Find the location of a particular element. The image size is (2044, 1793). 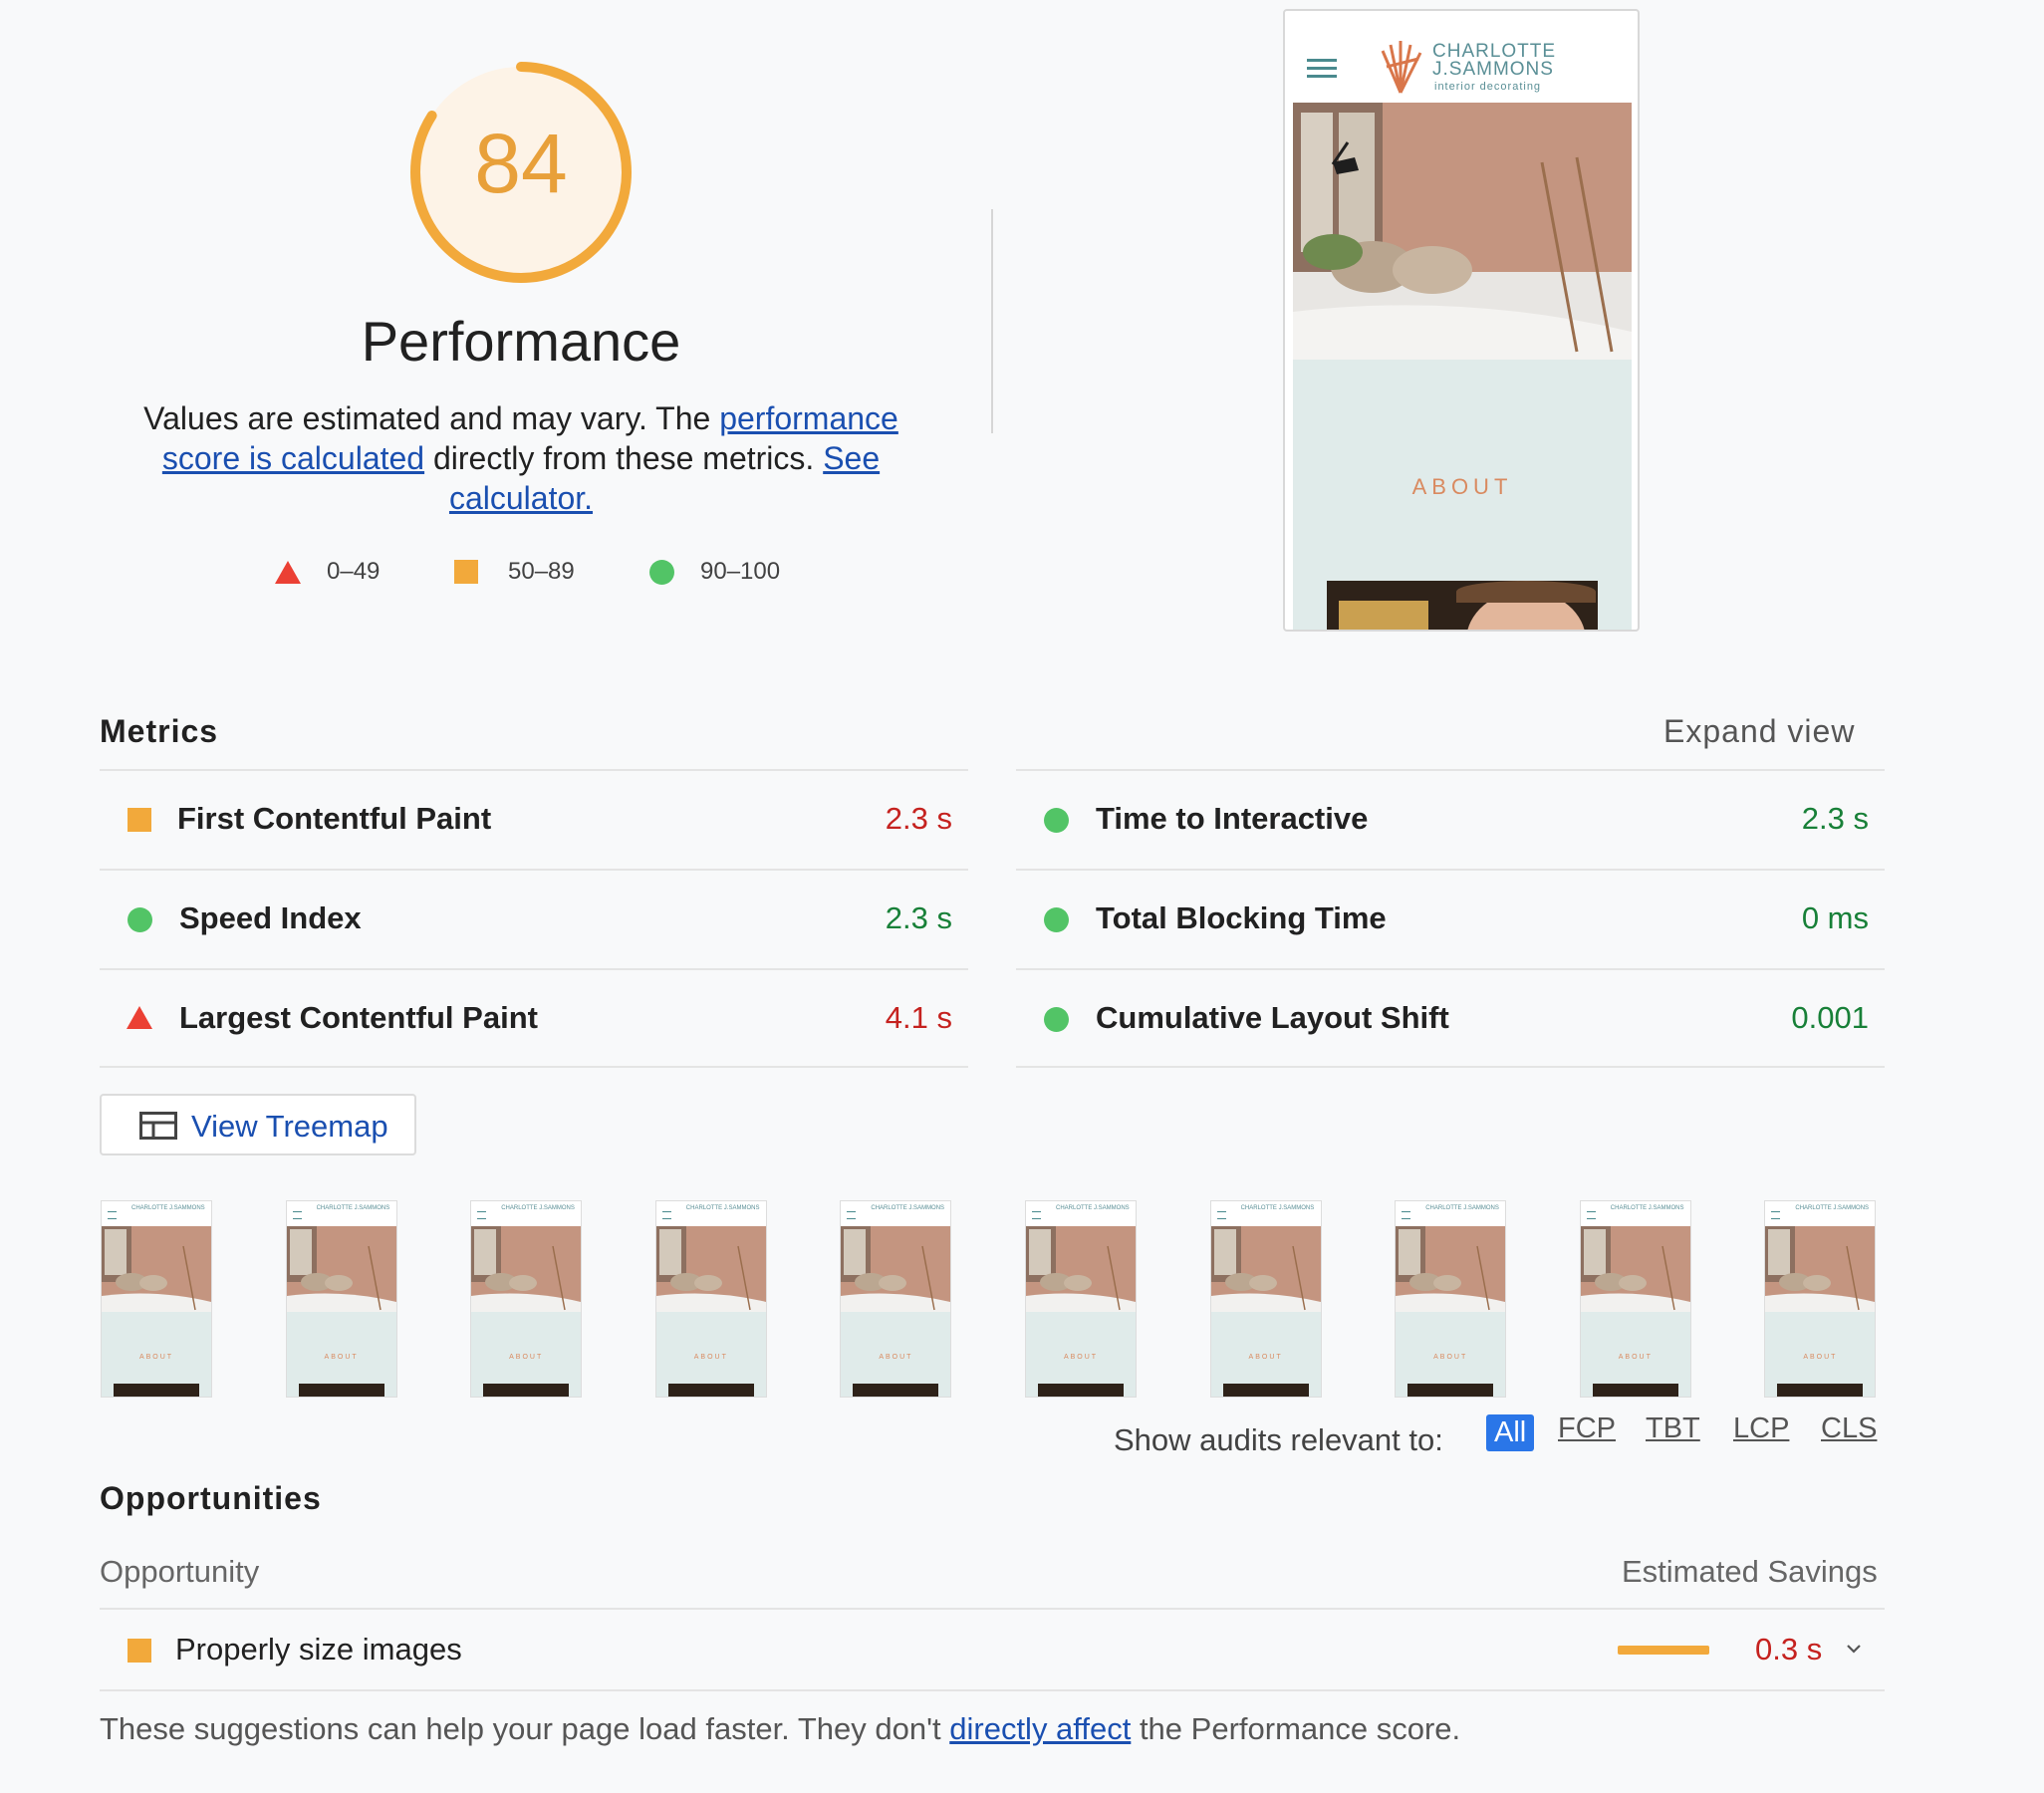

brand-tagline: interior decorating is located at coordinates (1488, 87).